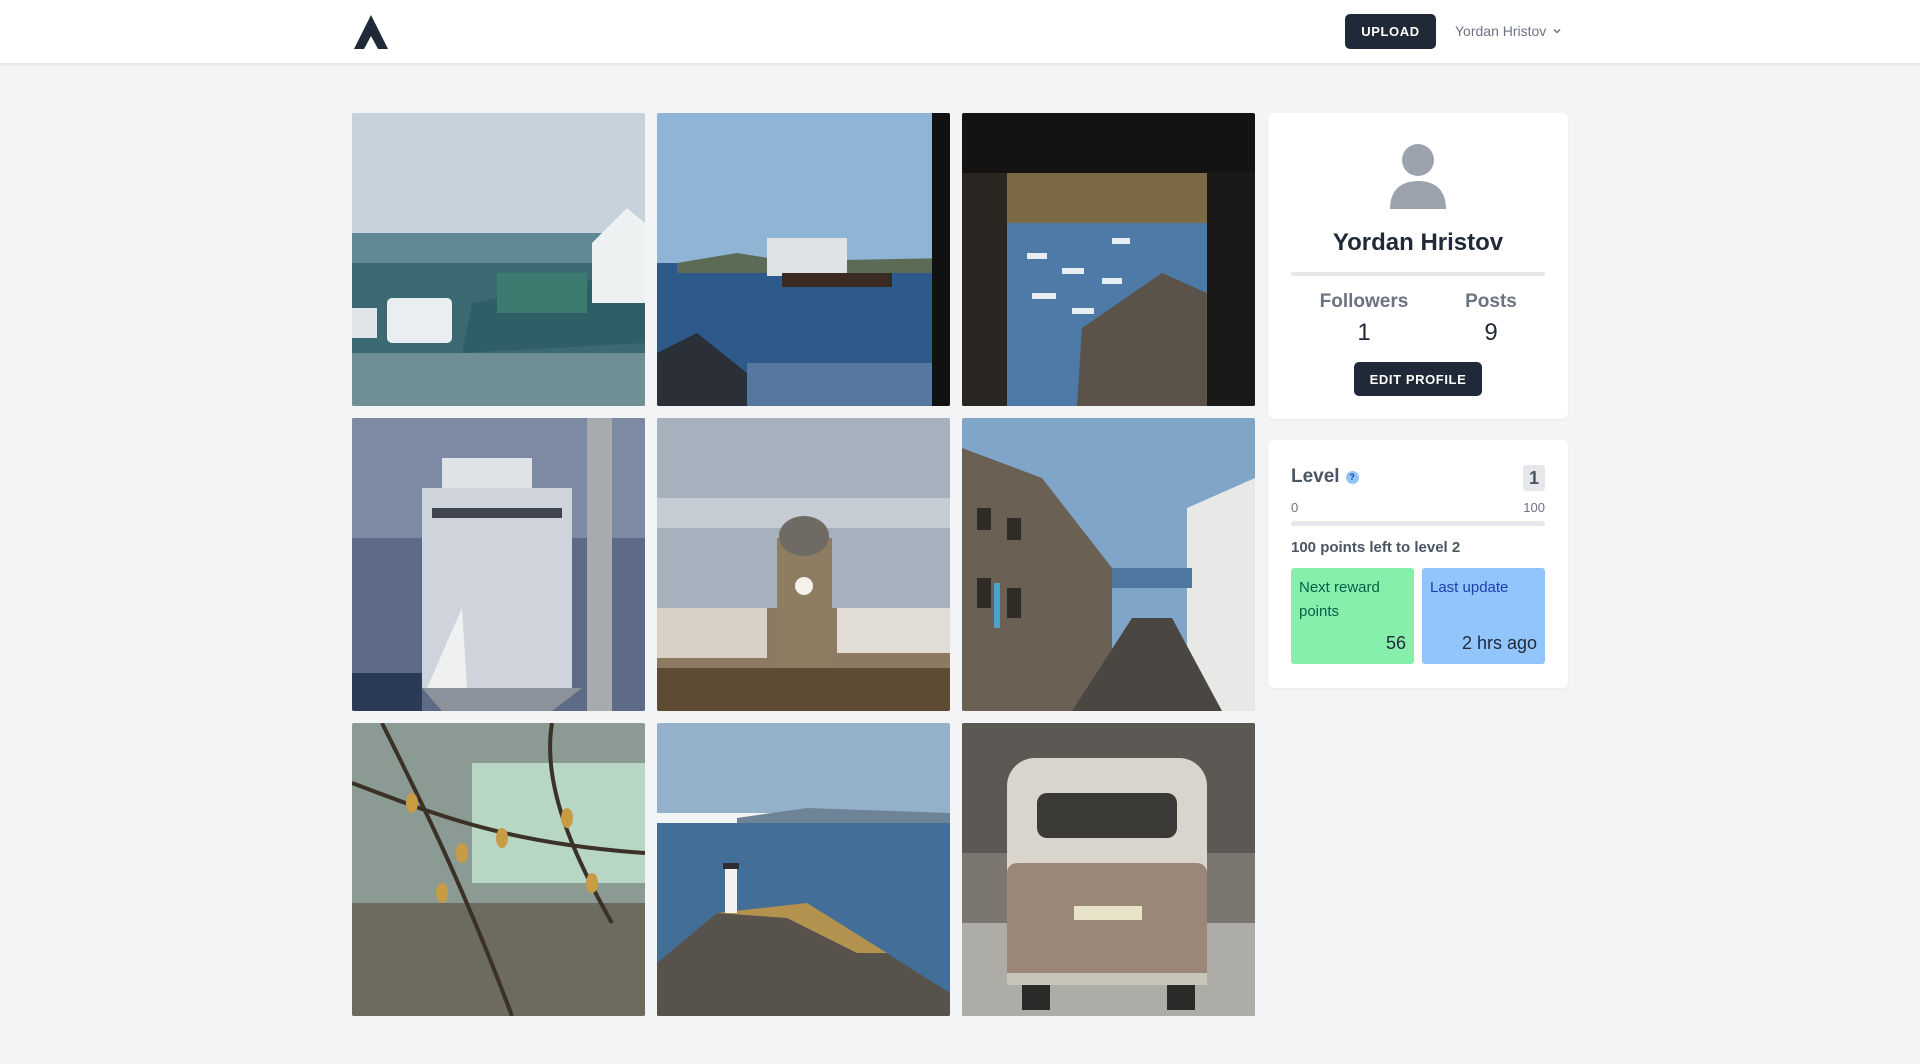 This screenshot has height=1064, width=1920. I want to click on last-update-value: 2 hrs ago, so click(1499, 643).